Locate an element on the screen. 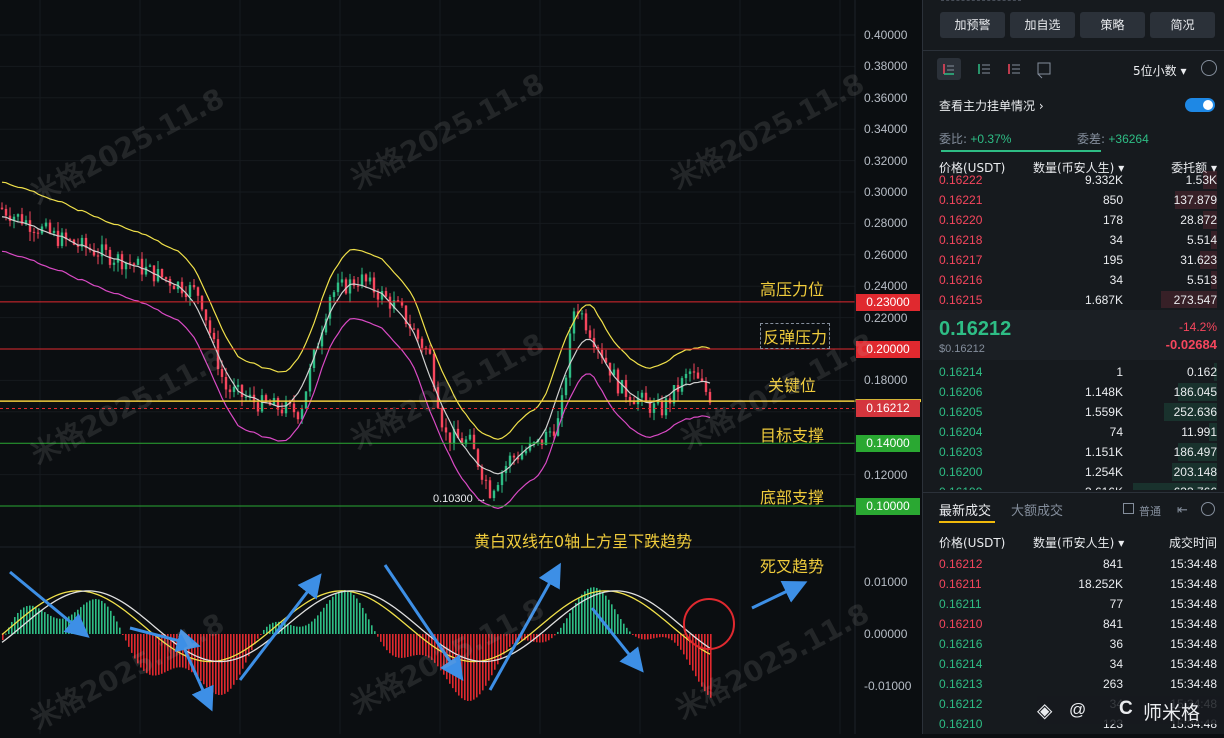 The image size is (1224, 738). ask-row: 0.16215 1.687K 273.547 is located at coordinates (1073, 299).